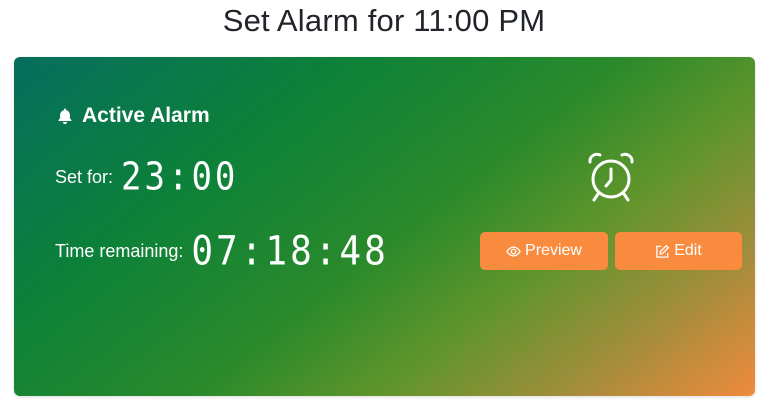 This screenshot has width=768, height=408. Describe the element at coordinates (611, 177) in the screenshot. I see `alarm-clock-icon` at that location.